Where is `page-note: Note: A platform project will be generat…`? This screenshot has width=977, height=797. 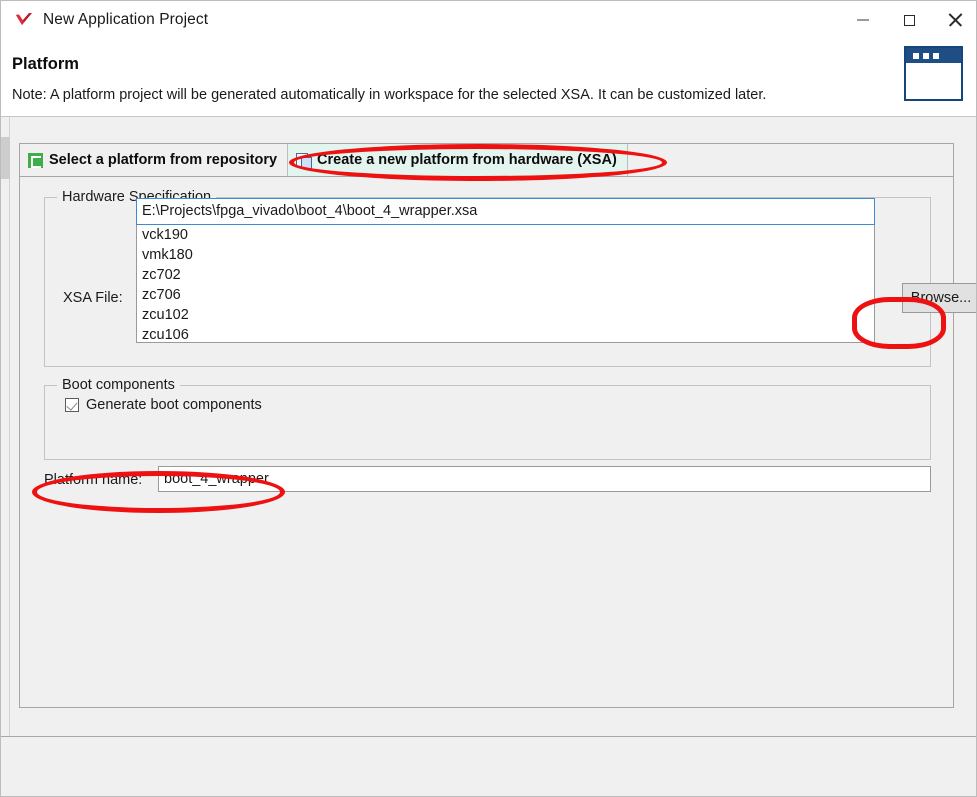 page-note: Note: A platform project will be generat… is located at coordinates (389, 95).